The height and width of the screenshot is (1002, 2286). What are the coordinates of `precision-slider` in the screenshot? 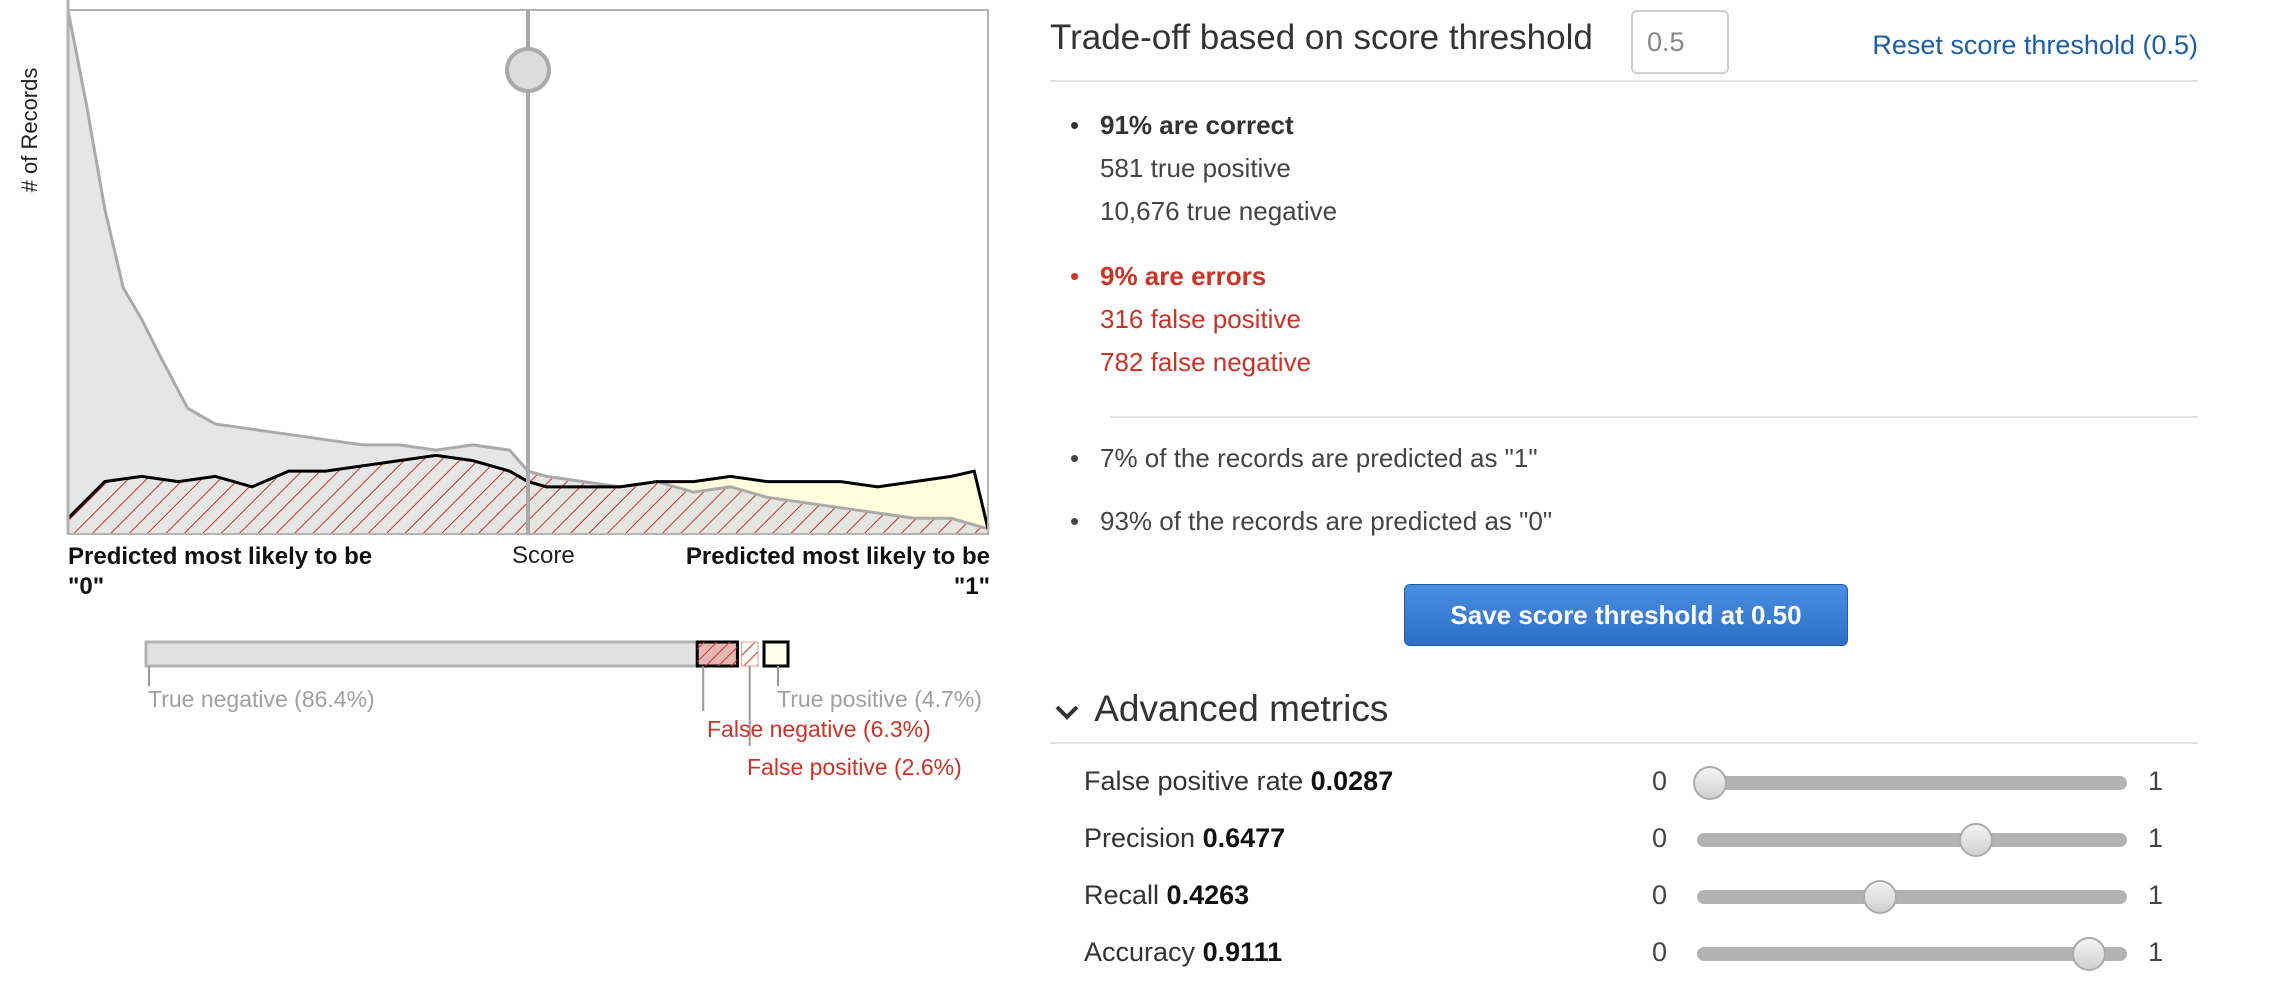 It's located at (1912, 840).